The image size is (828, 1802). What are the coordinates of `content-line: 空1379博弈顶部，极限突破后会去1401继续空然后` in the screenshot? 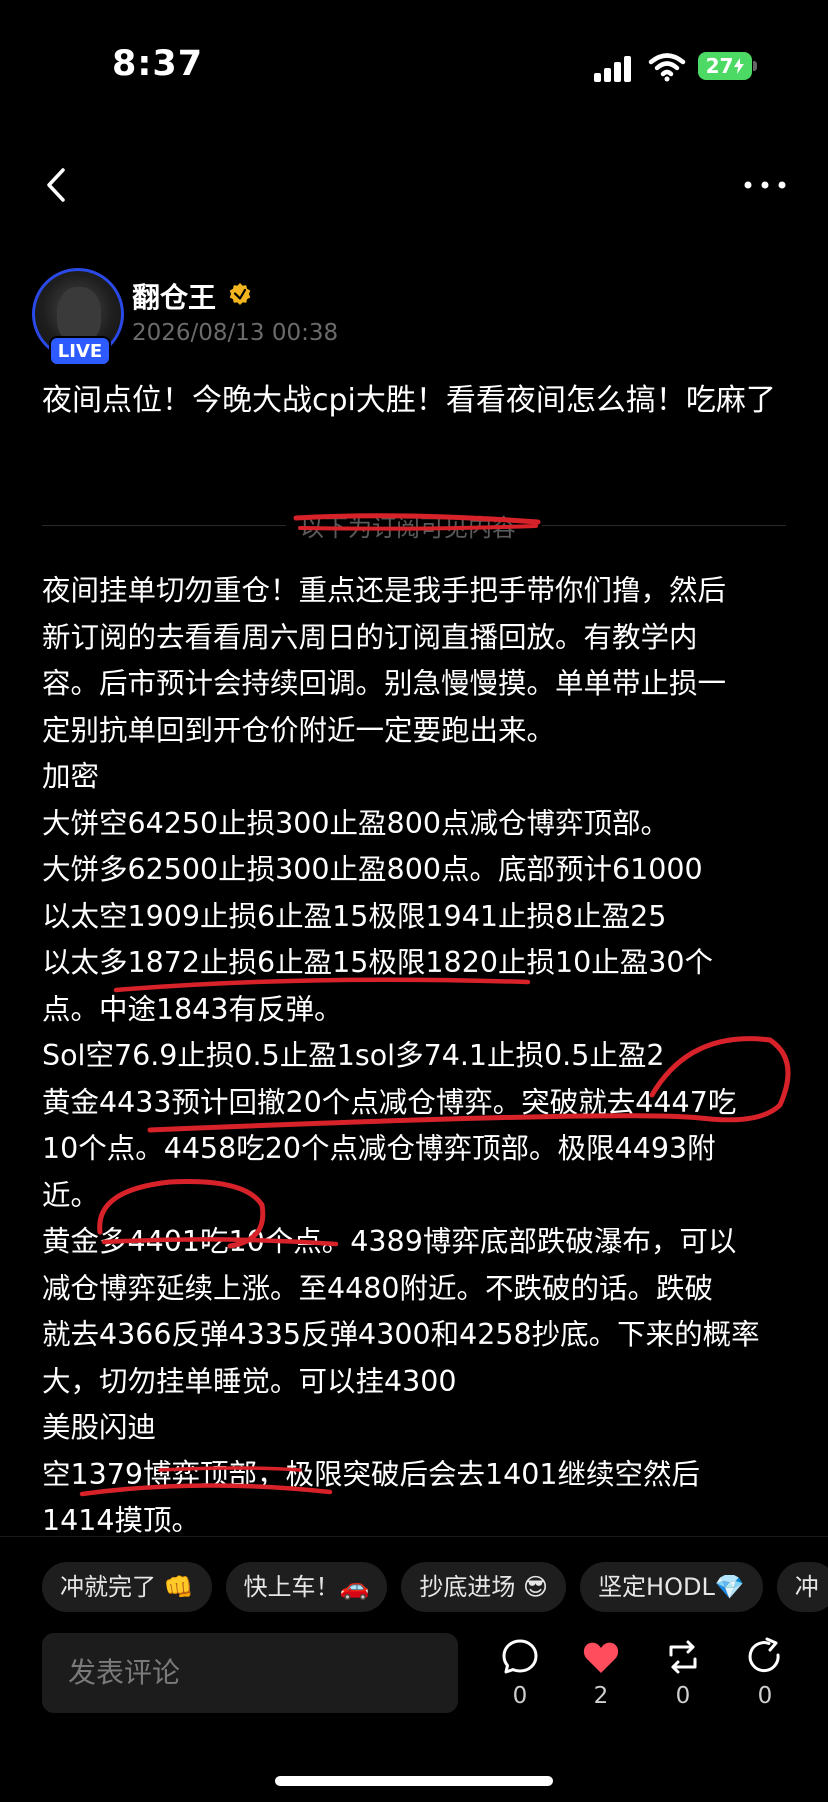 It's located at (371, 1474).